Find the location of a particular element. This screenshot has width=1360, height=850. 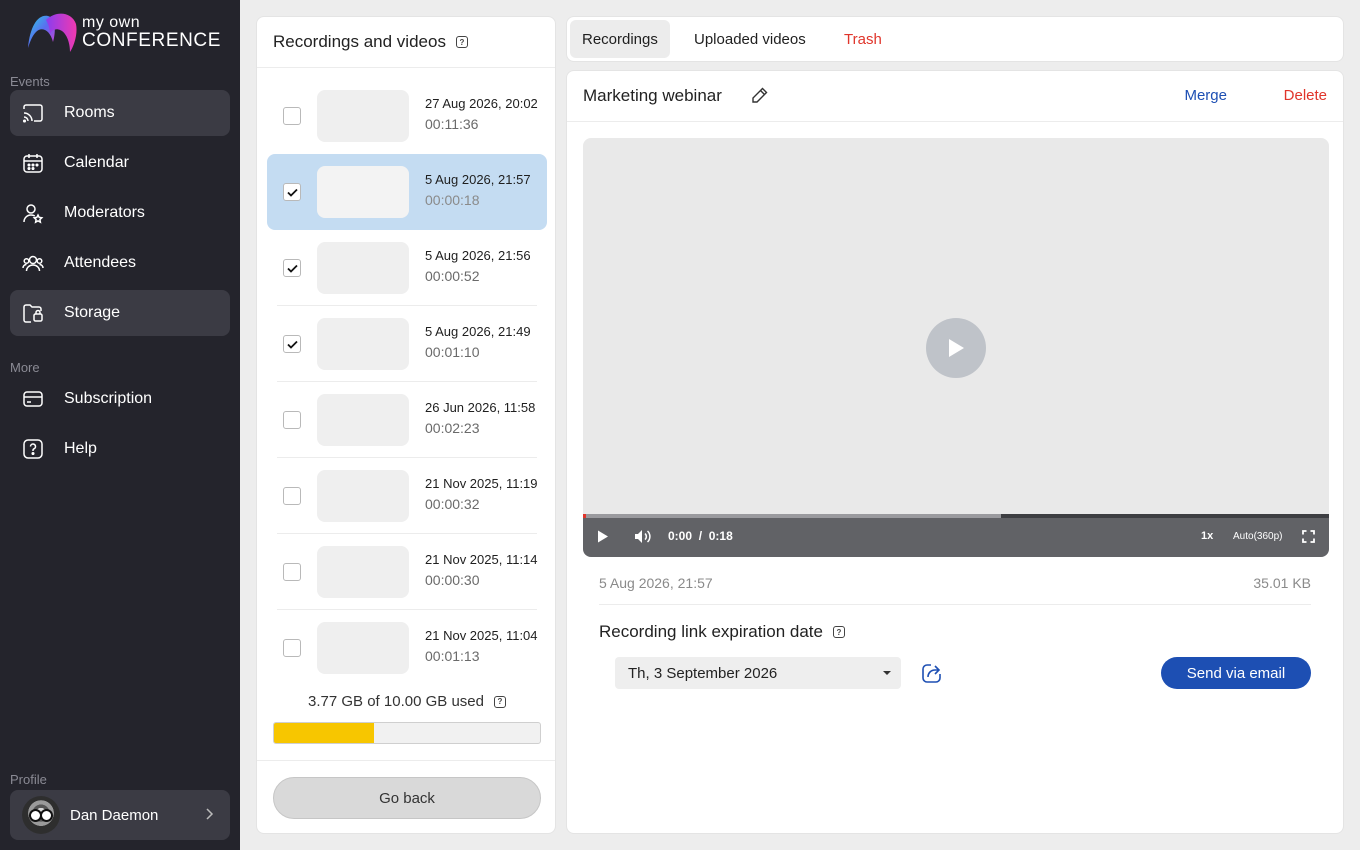

volume-icon is located at coordinates (642, 536).